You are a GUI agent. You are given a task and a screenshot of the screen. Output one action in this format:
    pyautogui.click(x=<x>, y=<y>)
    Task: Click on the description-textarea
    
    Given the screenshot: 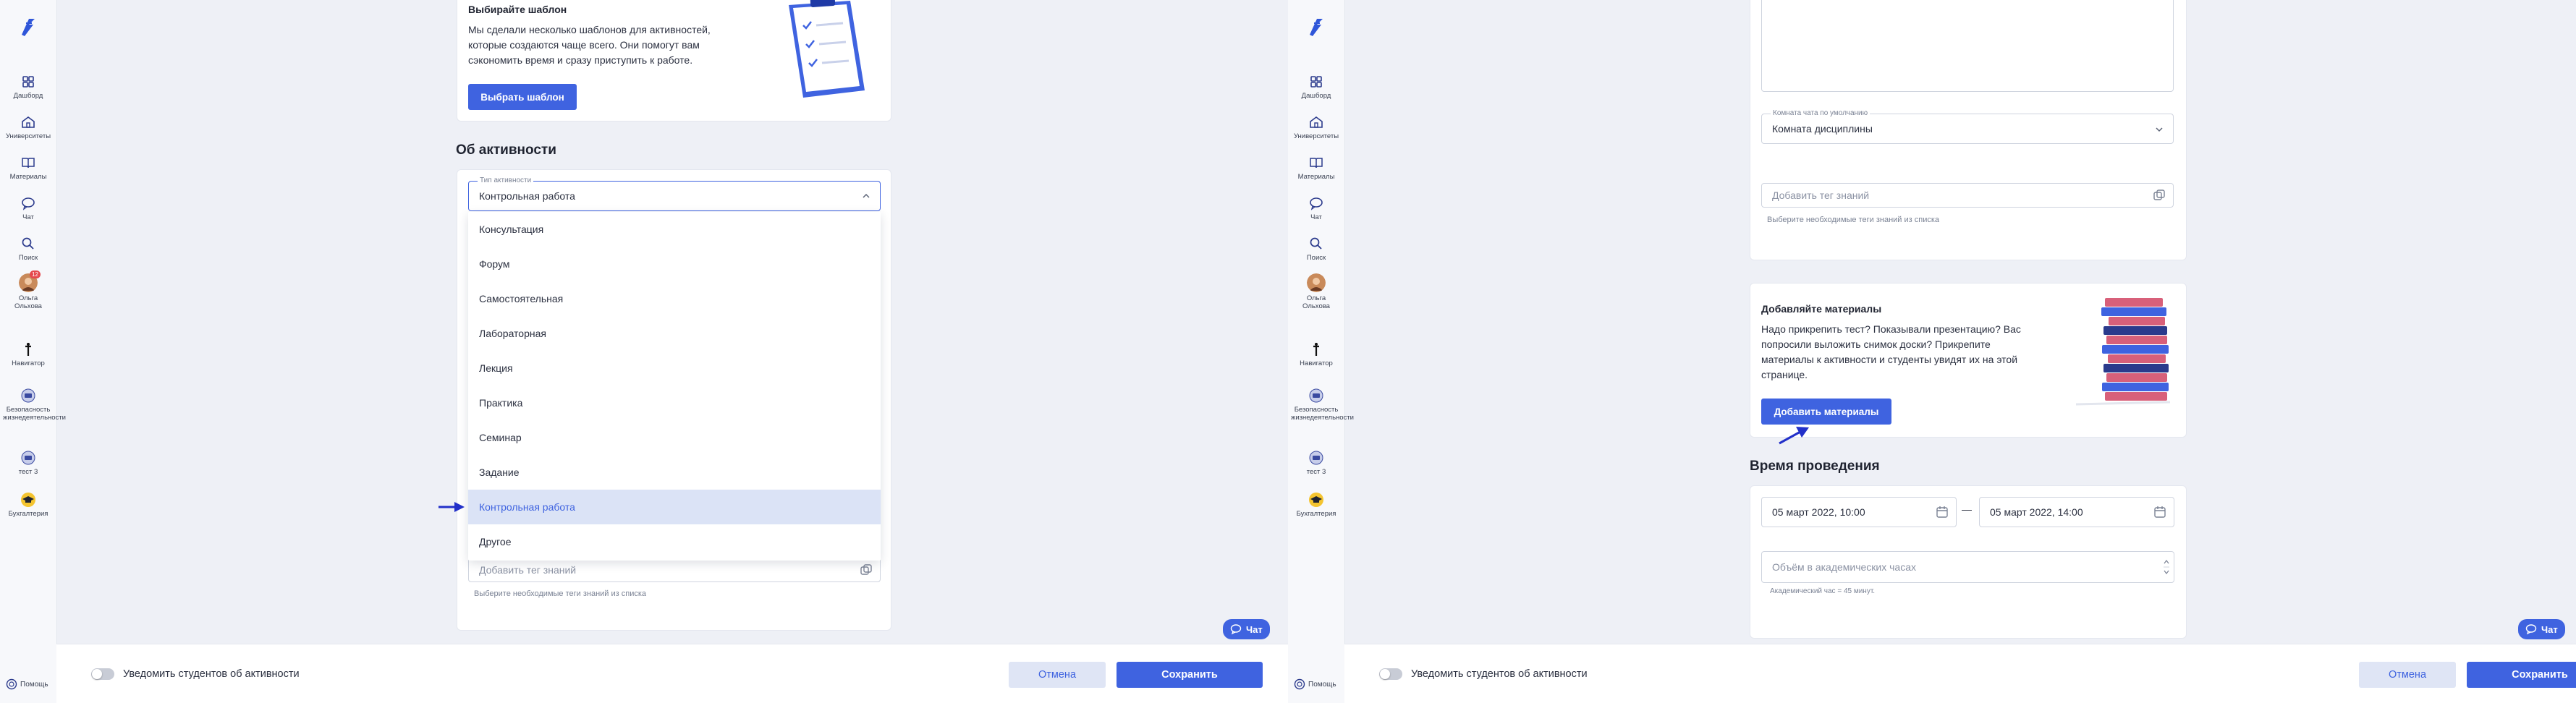 What is the action you would take?
    pyautogui.click(x=1967, y=46)
    